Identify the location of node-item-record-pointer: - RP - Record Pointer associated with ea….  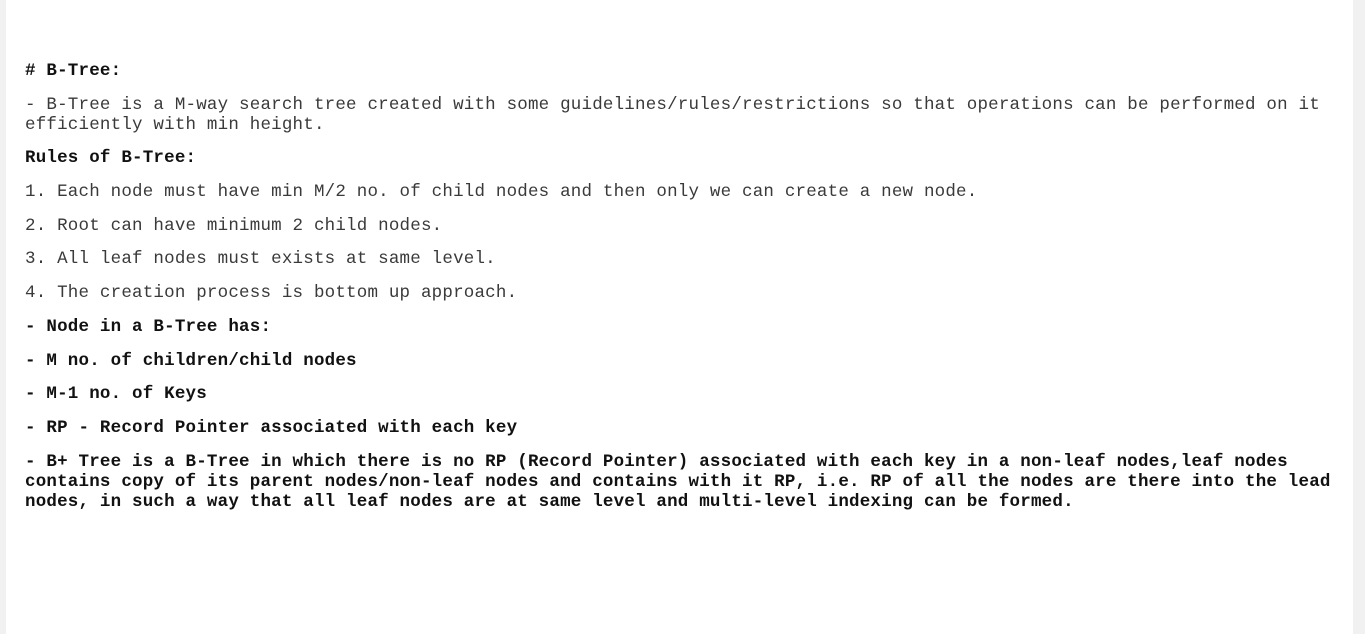
(271, 427).